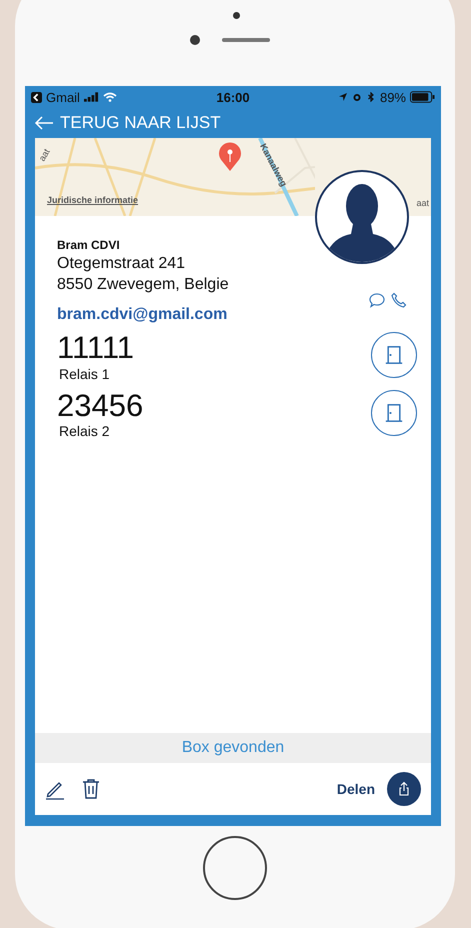 The image size is (471, 928). Describe the element at coordinates (393, 97) in the screenshot. I see `battery-percent: 89%` at that location.